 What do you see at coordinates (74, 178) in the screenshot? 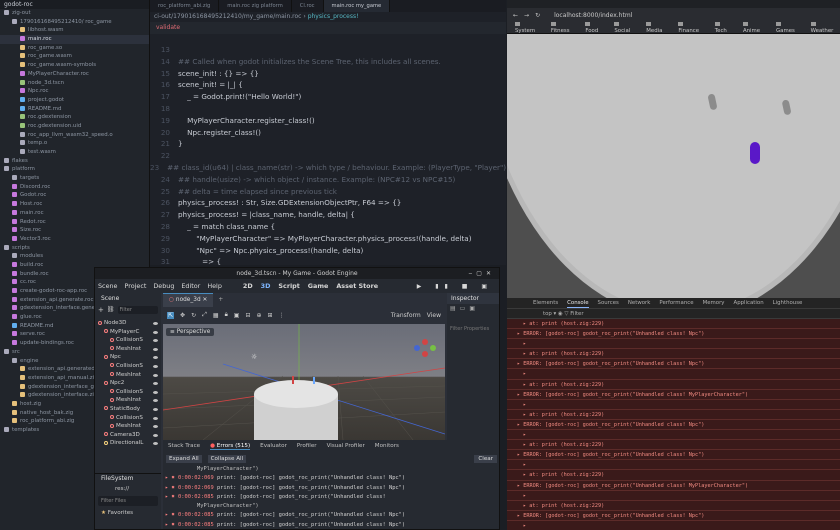
I see `file-tree-item: targets` at bounding box center [74, 178].